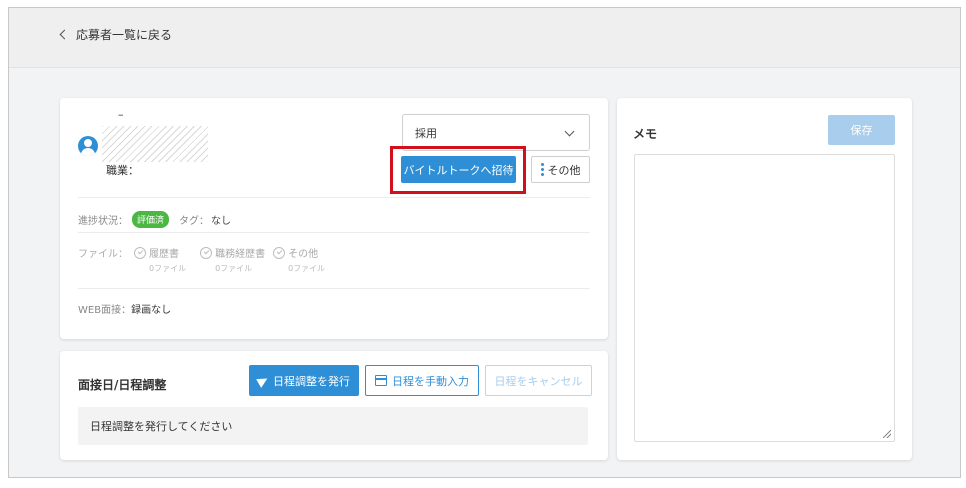 The height and width of the screenshot is (488, 966). I want to click on status-select-value: 採用, so click(426, 133).